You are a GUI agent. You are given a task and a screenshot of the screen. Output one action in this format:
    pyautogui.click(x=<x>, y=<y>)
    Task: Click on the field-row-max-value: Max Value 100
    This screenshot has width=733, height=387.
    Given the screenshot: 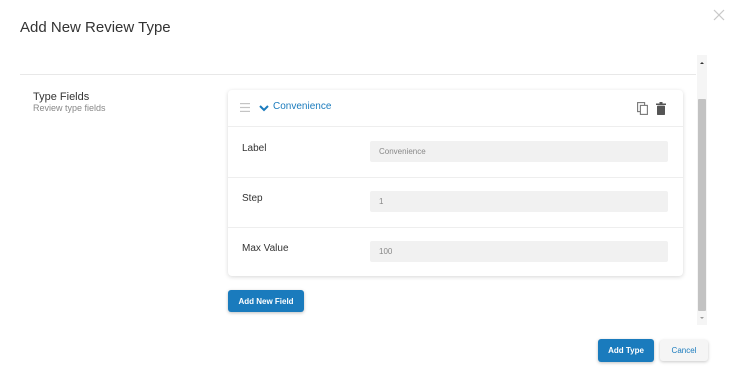 What is the action you would take?
    pyautogui.click(x=455, y=252)
    